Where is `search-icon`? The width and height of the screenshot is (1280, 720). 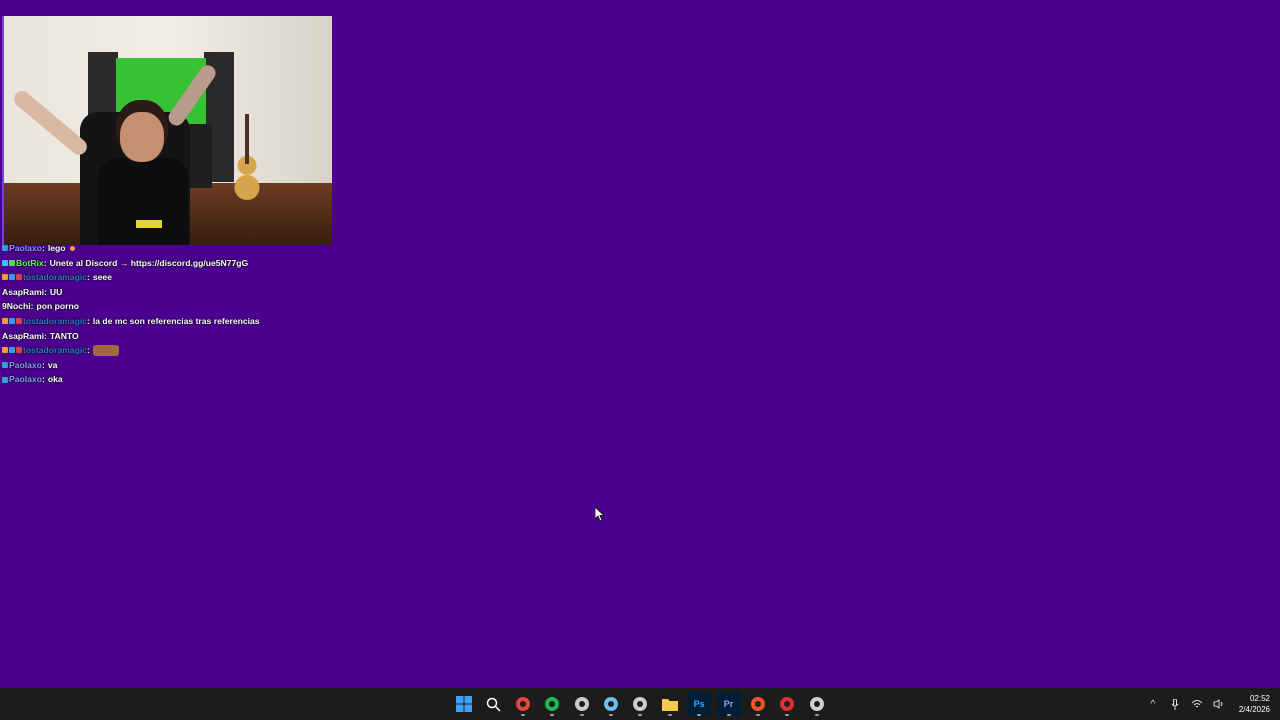
search-icon is located at coordinates (493, 704).